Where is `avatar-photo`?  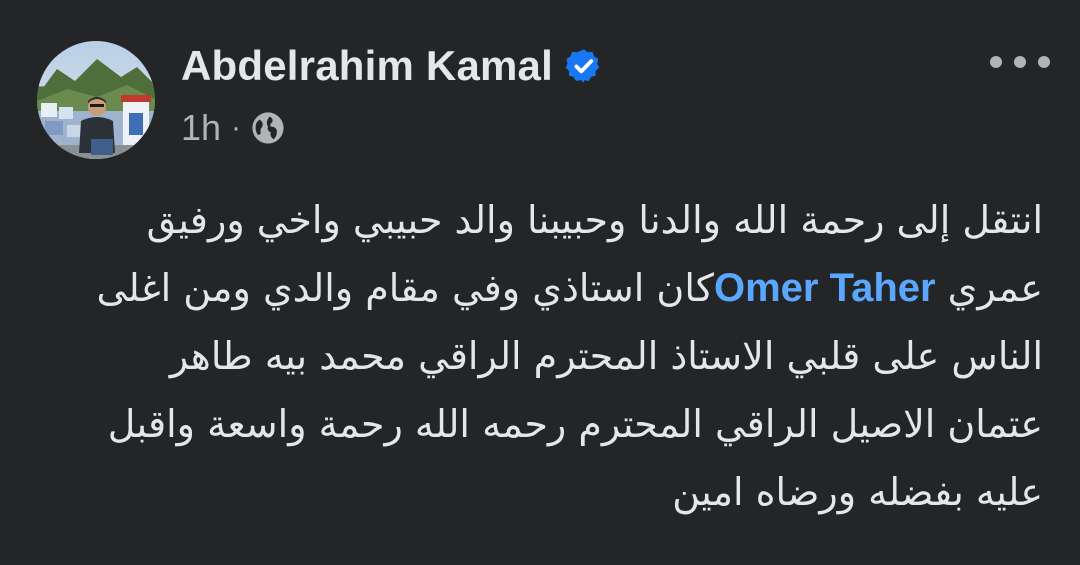 avatar-photo is located at coordinates (96, 109).